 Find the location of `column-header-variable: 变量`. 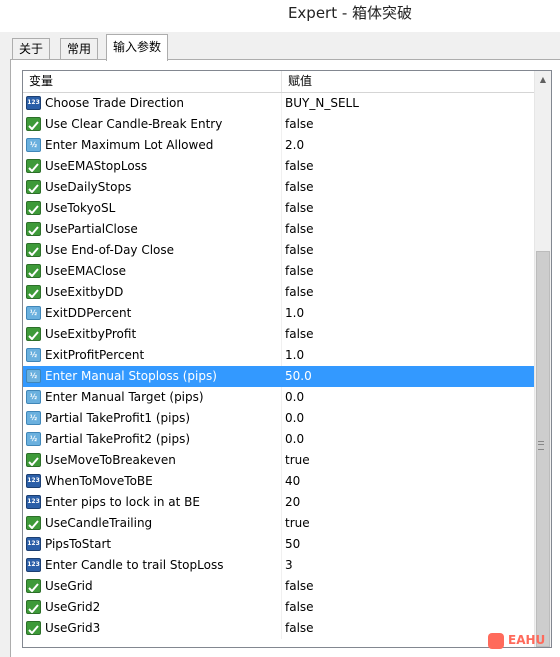

column-header-variable: 变量 is located at coordinates (152, 81).